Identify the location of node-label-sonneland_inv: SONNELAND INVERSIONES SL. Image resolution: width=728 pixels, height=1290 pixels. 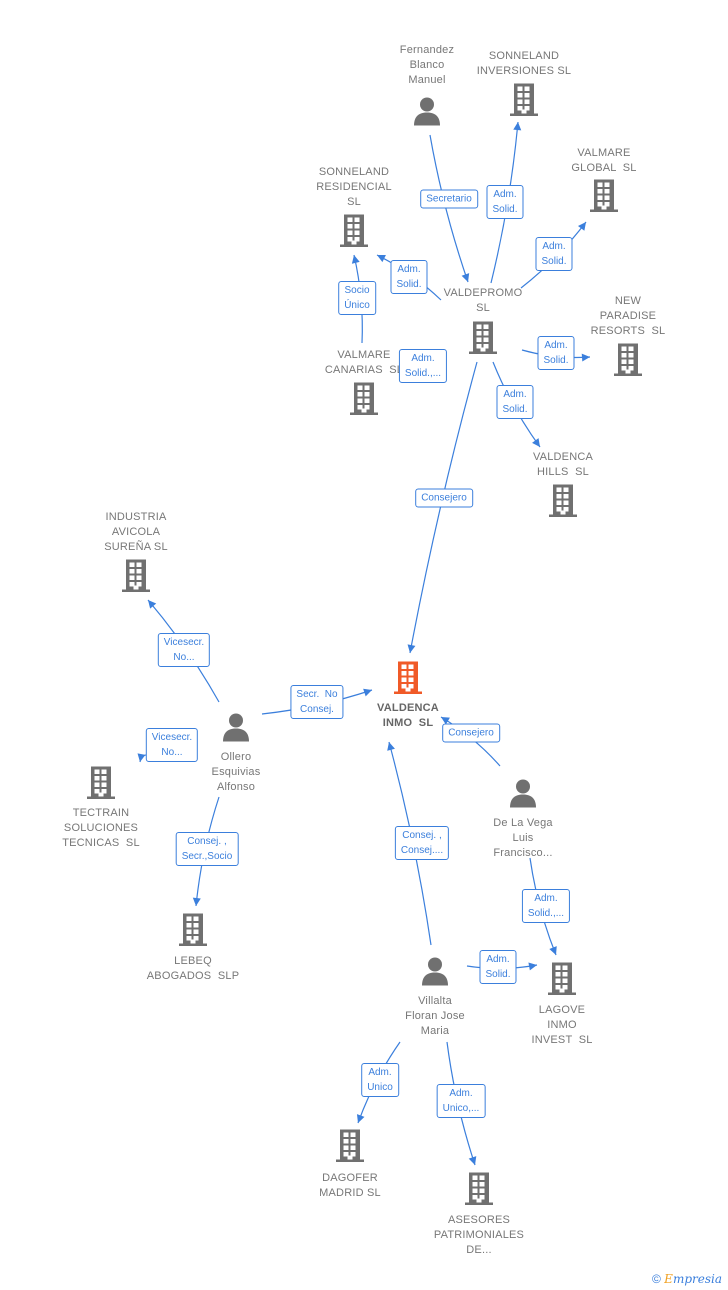
(524, 64).